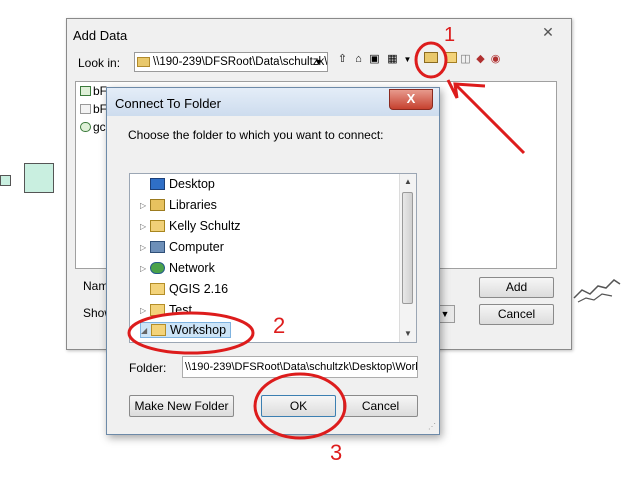 This screenshot has height=488, width=636. I want to click on annotation-number-3: 3, so click(336, 452).